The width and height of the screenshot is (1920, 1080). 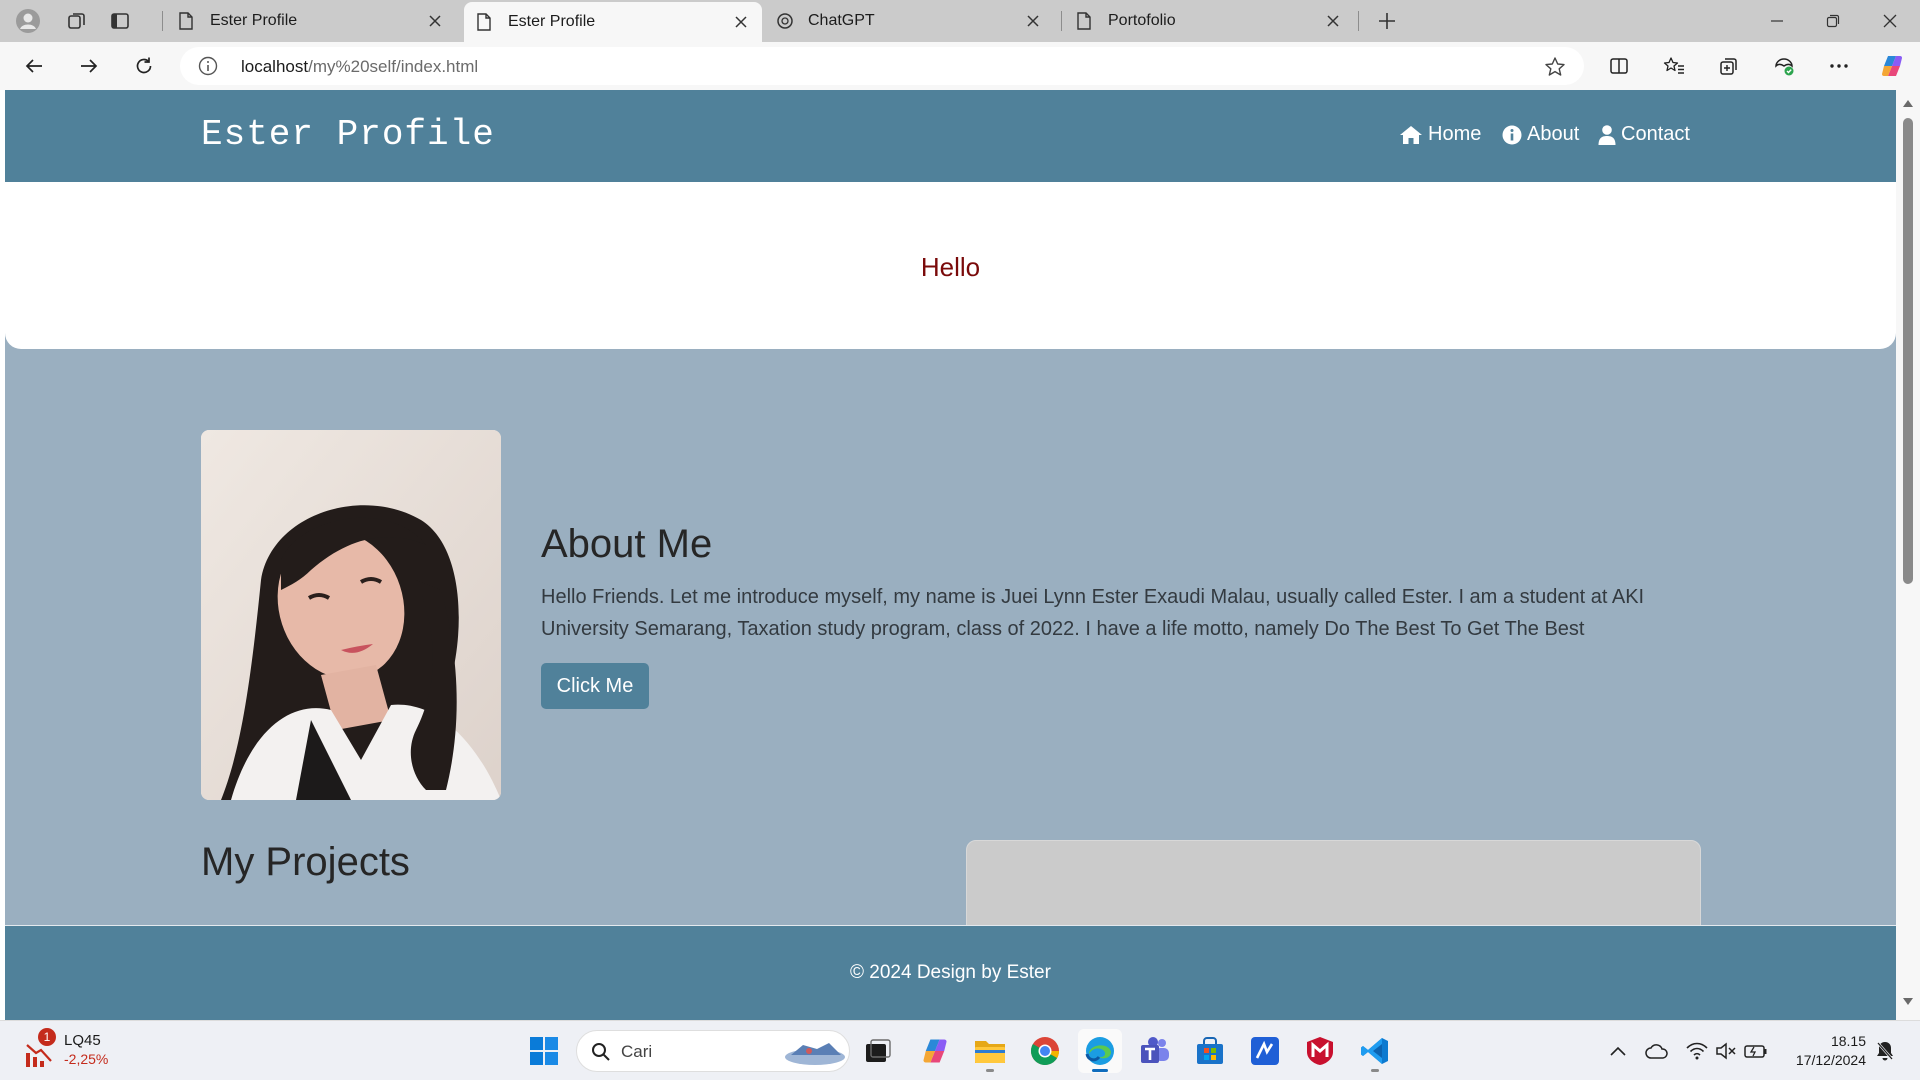 I want to click on user-icon, so click(x=1607, y=134).